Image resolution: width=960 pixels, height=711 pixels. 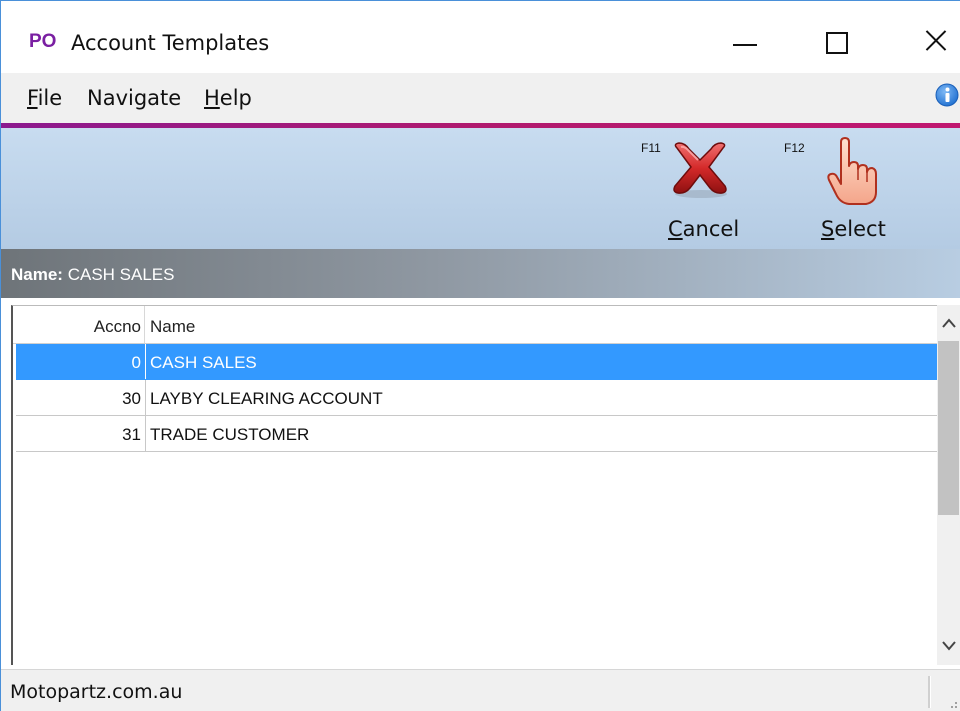 I want to click on name-banner: Name: CASH SALES, so click(x=480, y=273).